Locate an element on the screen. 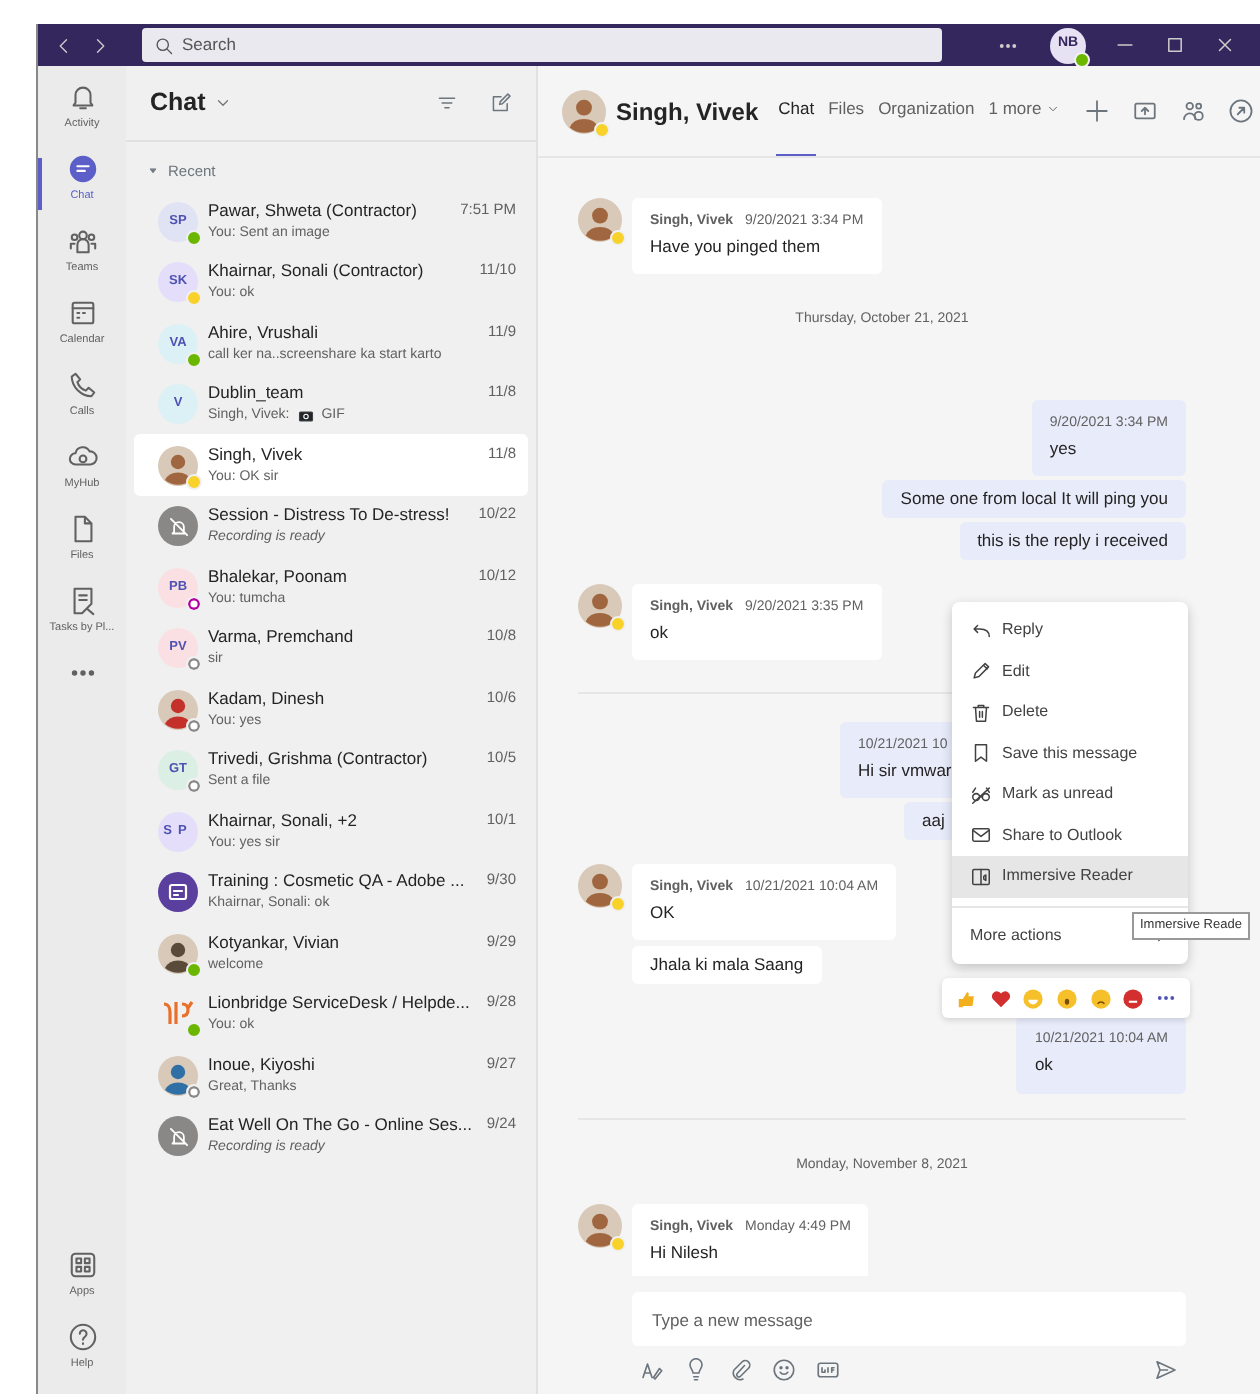 Image resolution: width=1260 pixels, height=1394 pixels. contact-name: Session - Distress To De-stress! is located at coordinates (329, 515).